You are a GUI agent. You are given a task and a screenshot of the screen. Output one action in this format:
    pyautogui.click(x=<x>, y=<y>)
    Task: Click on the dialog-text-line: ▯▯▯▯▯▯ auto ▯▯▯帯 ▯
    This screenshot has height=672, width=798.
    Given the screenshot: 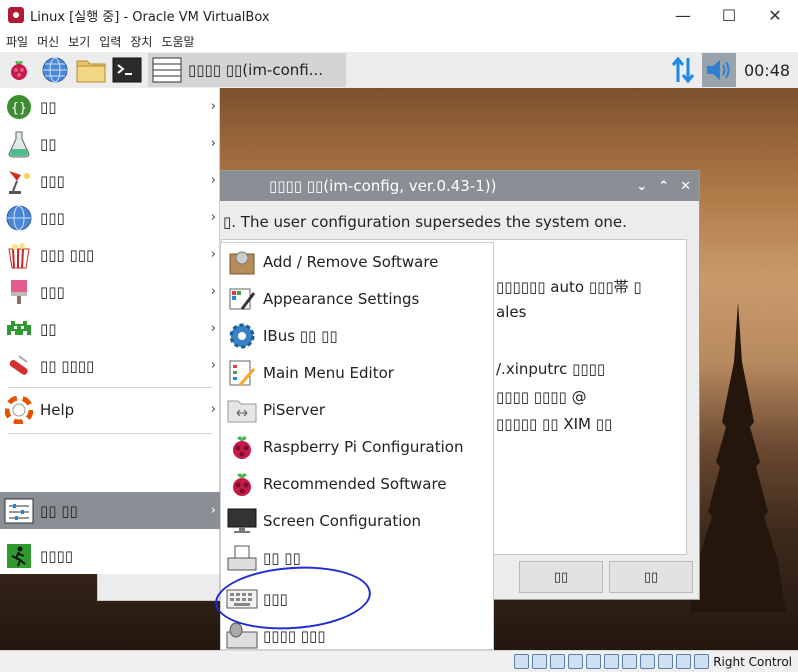 What is the action you would take?
    pyautogui.click(x=569, y=287)
    